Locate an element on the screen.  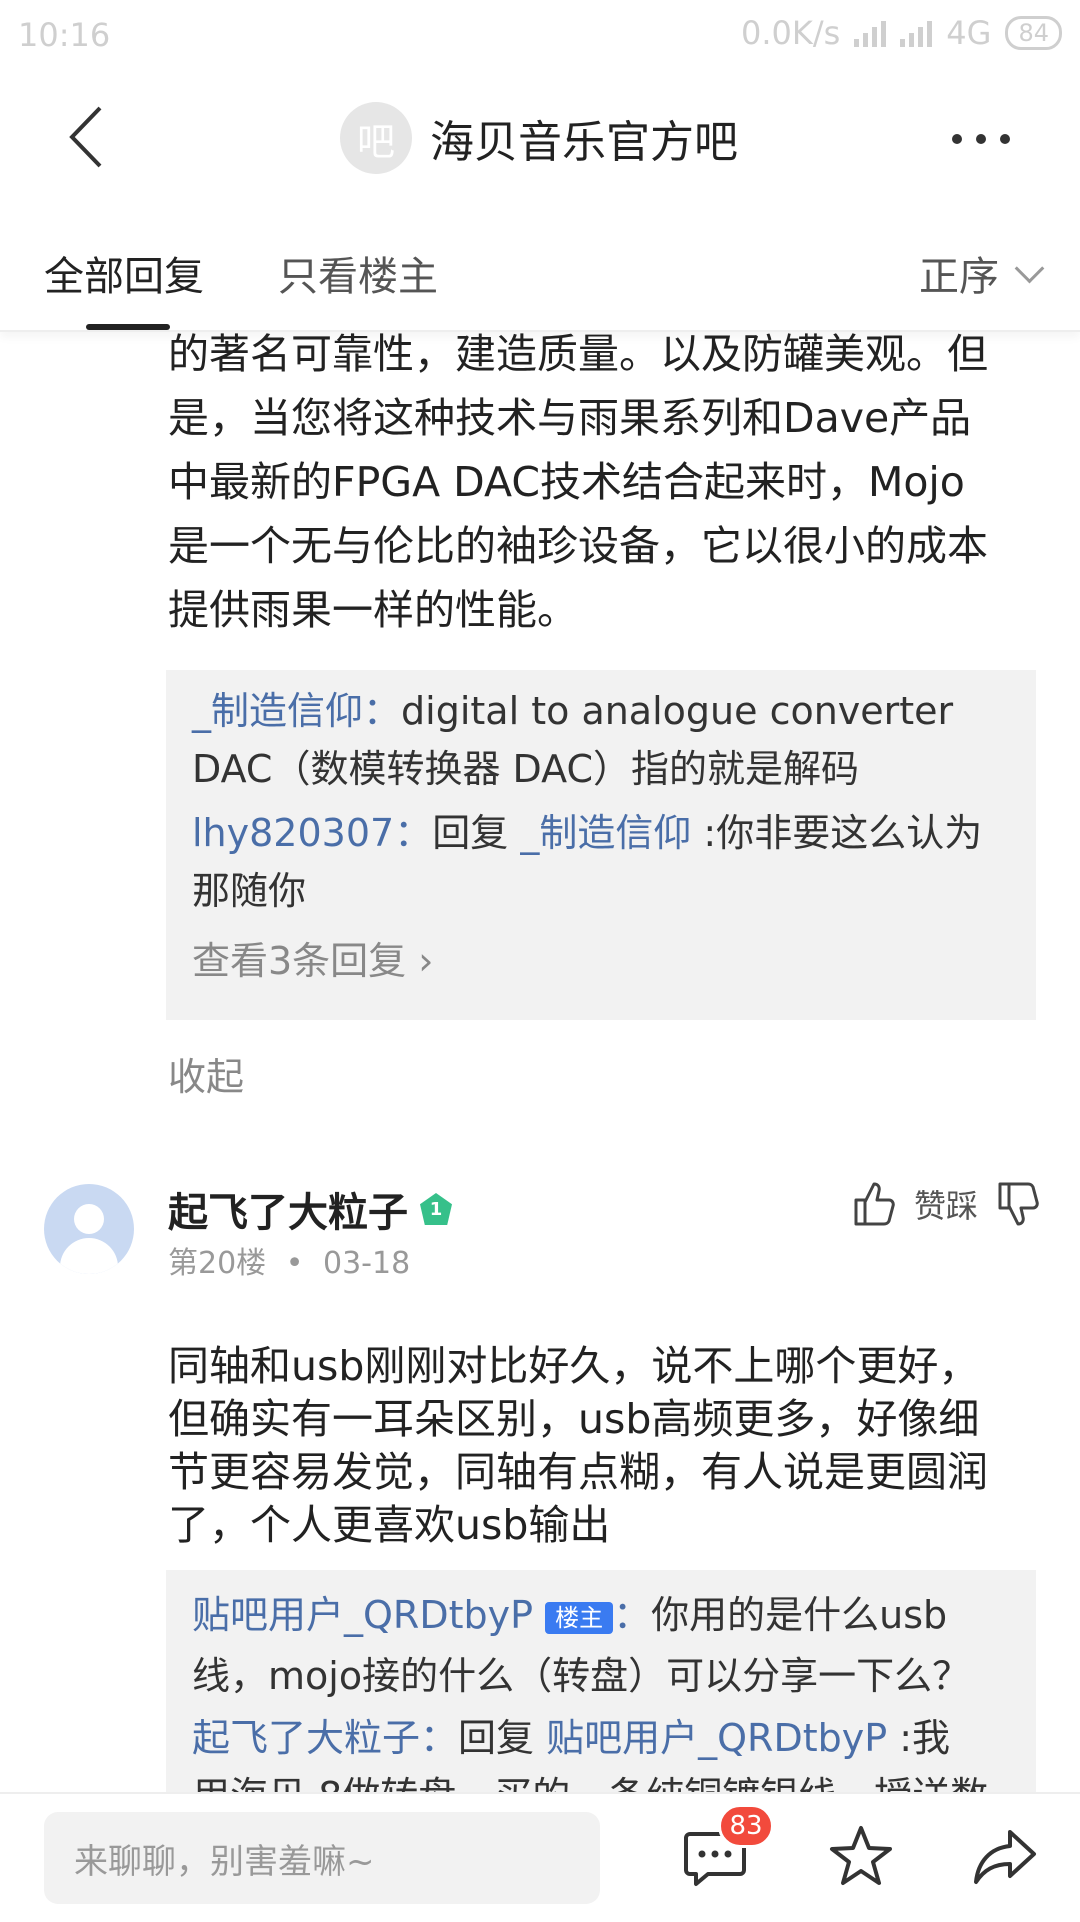
vote-group: 赞踩 is located at coordinates (946, 1204).